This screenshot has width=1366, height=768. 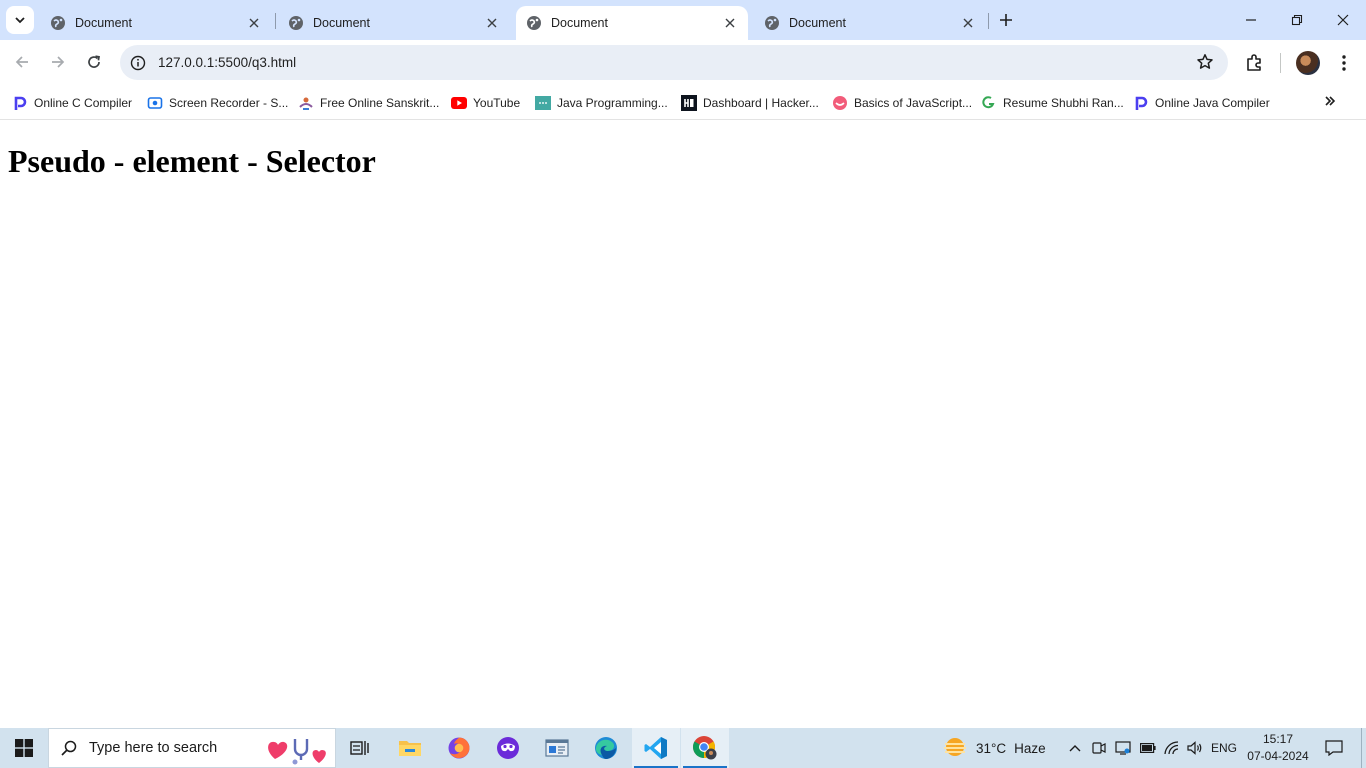 I want to click on volume-button, so click(x=1195, y=748).